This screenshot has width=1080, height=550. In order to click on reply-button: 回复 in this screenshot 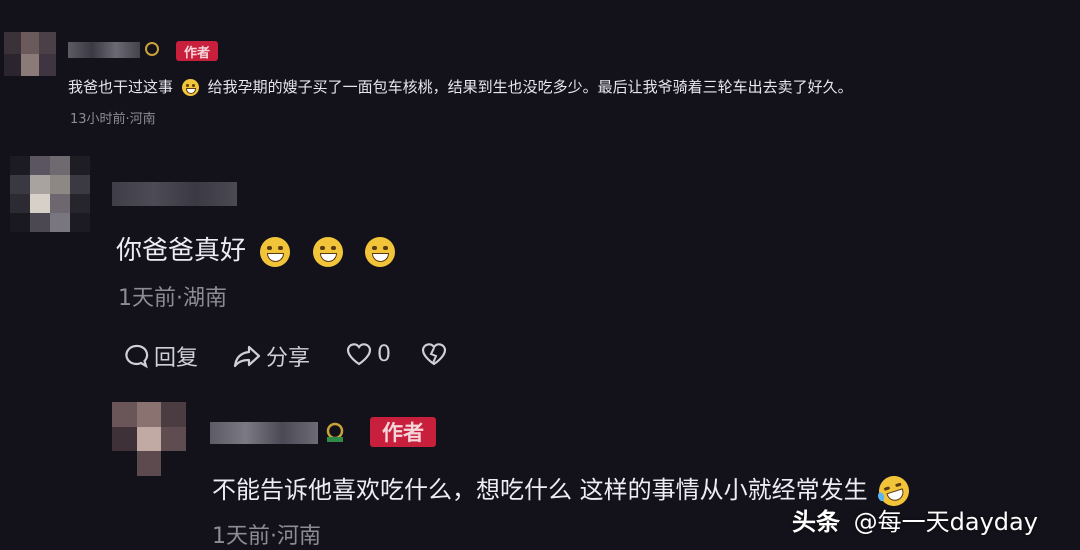, I will do `click(160, 356)`.